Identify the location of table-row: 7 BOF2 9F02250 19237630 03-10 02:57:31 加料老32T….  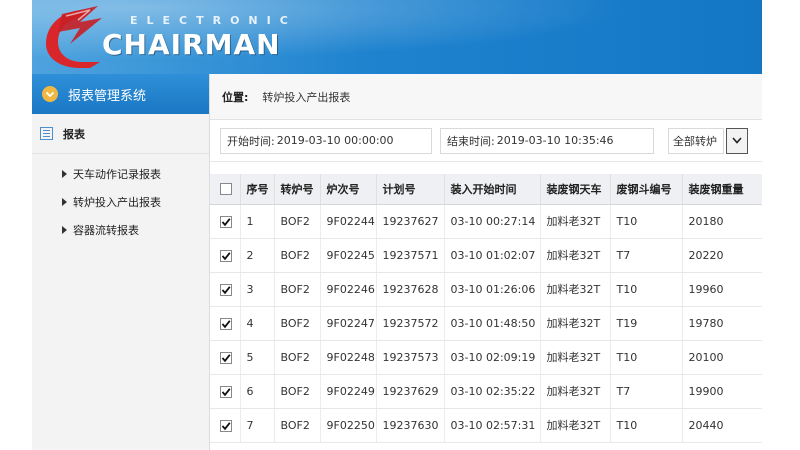
(486, 425).